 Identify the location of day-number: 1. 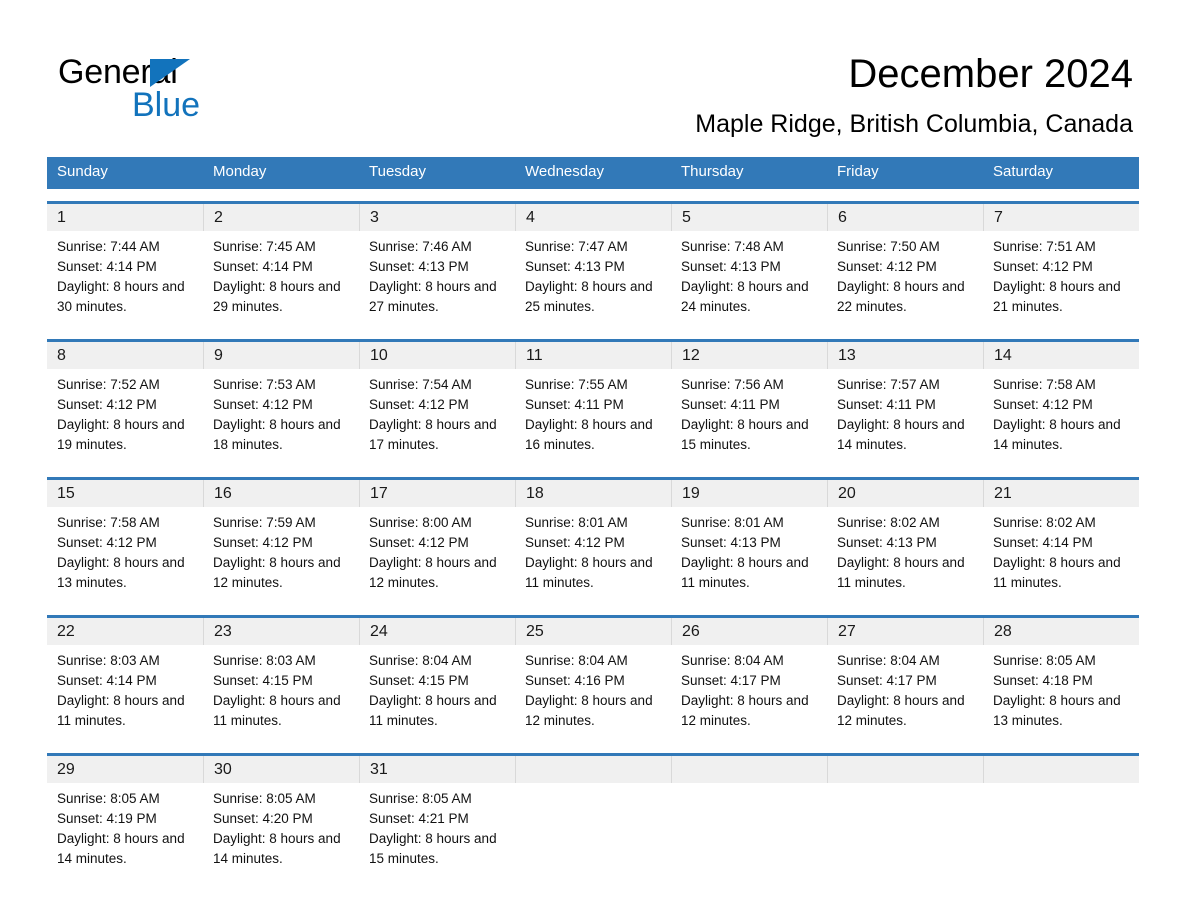
(125, 217).